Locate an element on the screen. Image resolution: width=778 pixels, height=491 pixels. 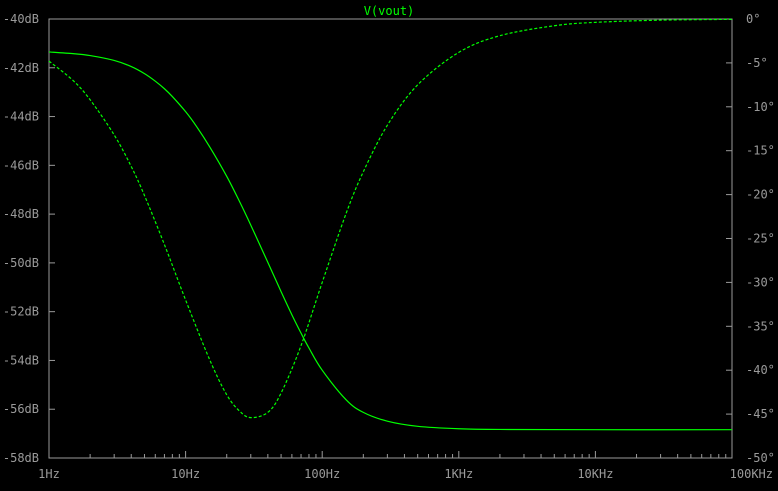
right-y-tick-label: -5° is located at coordinates (757, 63).